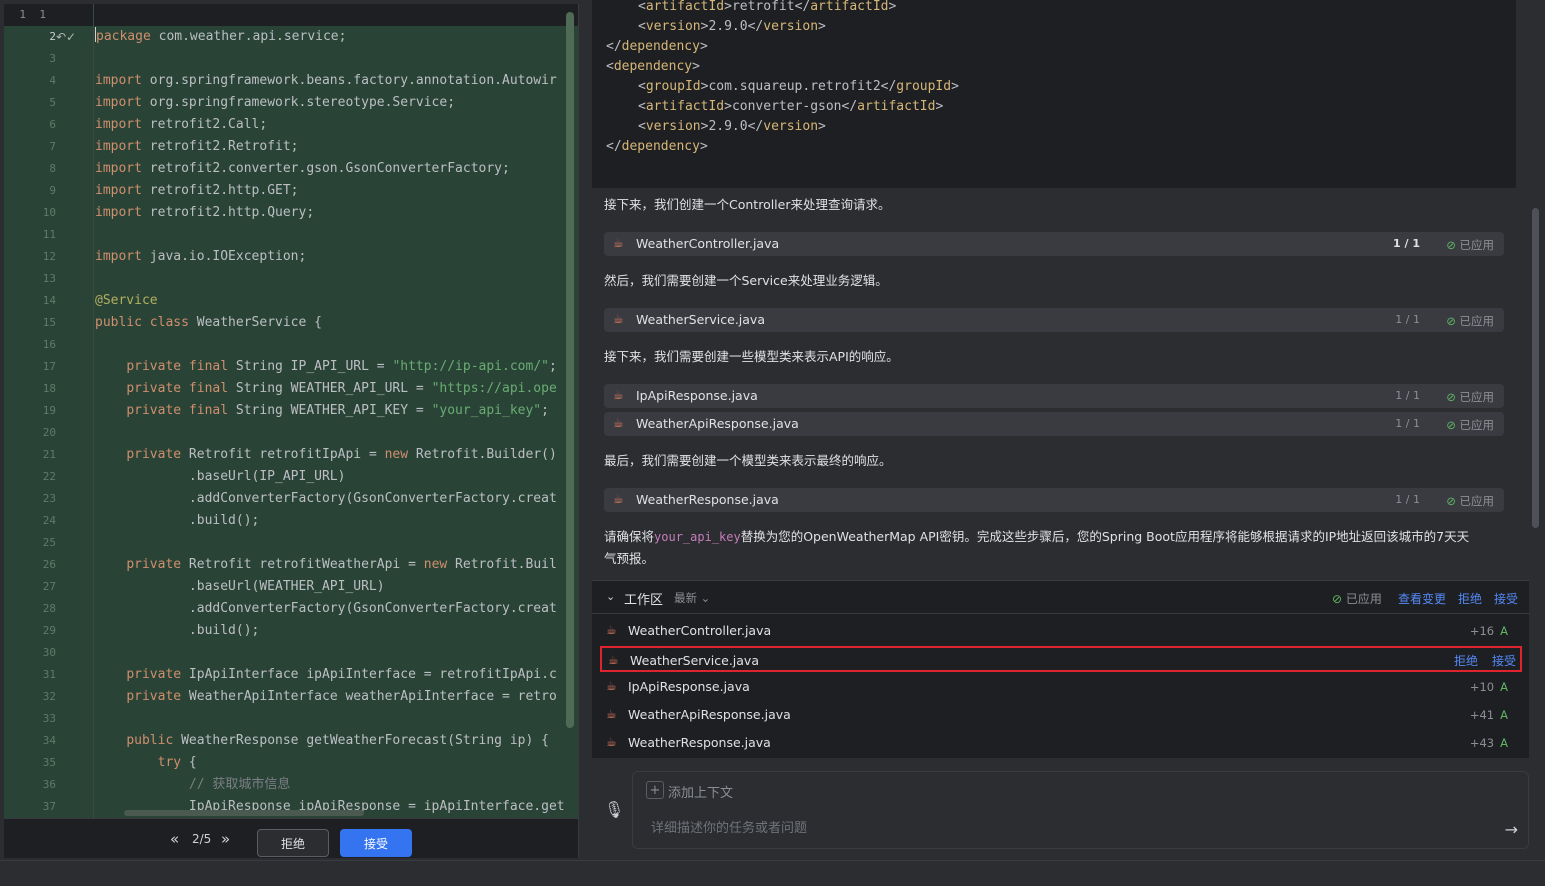  I want to click on message-paragraph: 接下来，我们需要创建一些模型类来表示API的响应。, so click(751, 356).